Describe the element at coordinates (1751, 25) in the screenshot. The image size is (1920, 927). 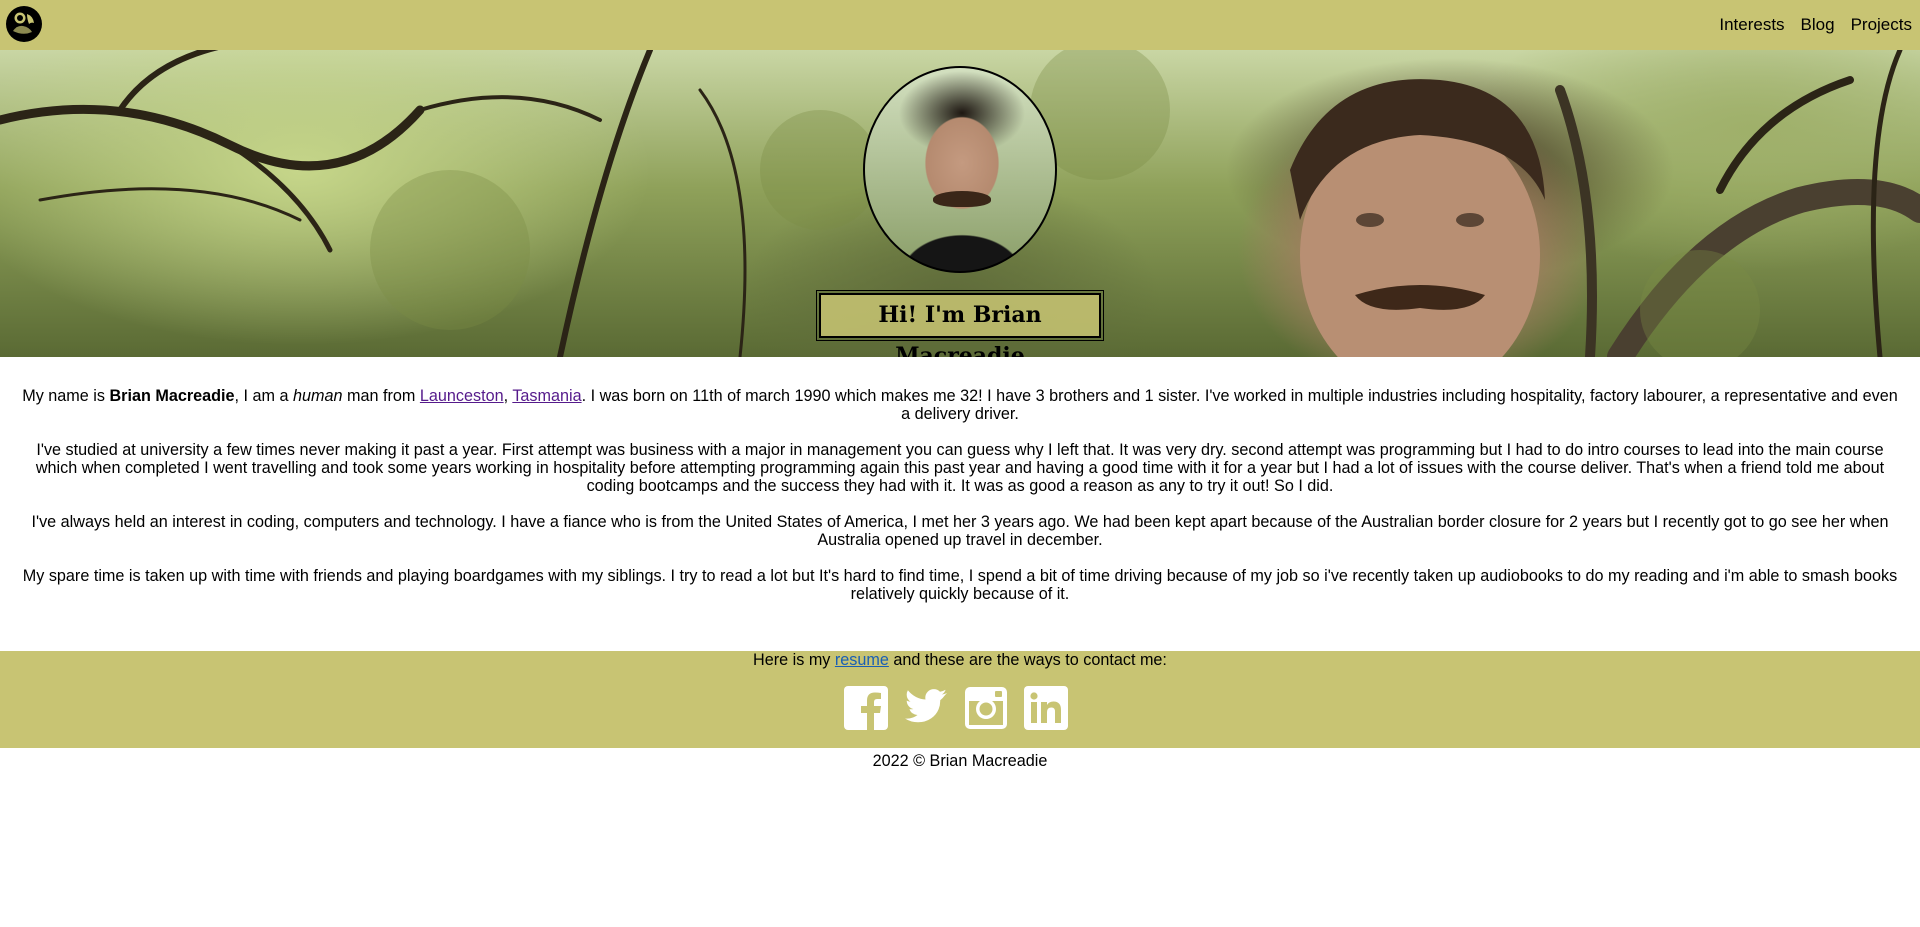
I see `nav-link-interests: Interests` at that location.